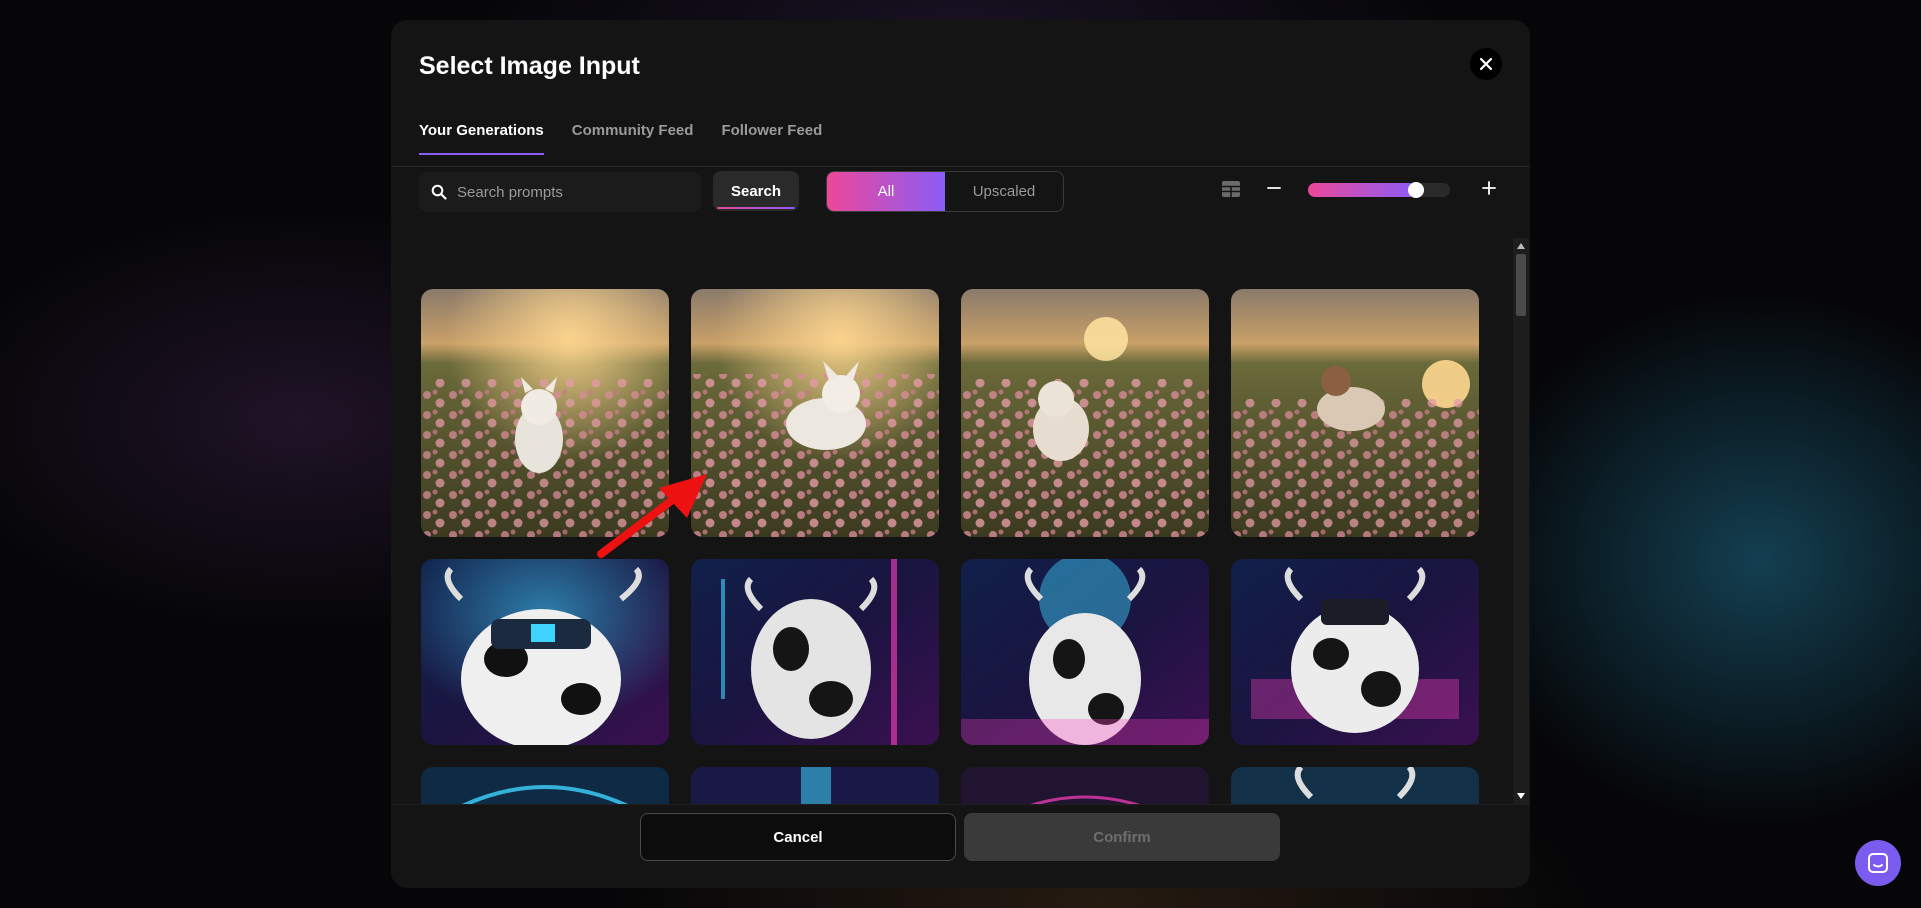 The image size is (1921, 908). I want to click on close-icon, so click(1486, 64).